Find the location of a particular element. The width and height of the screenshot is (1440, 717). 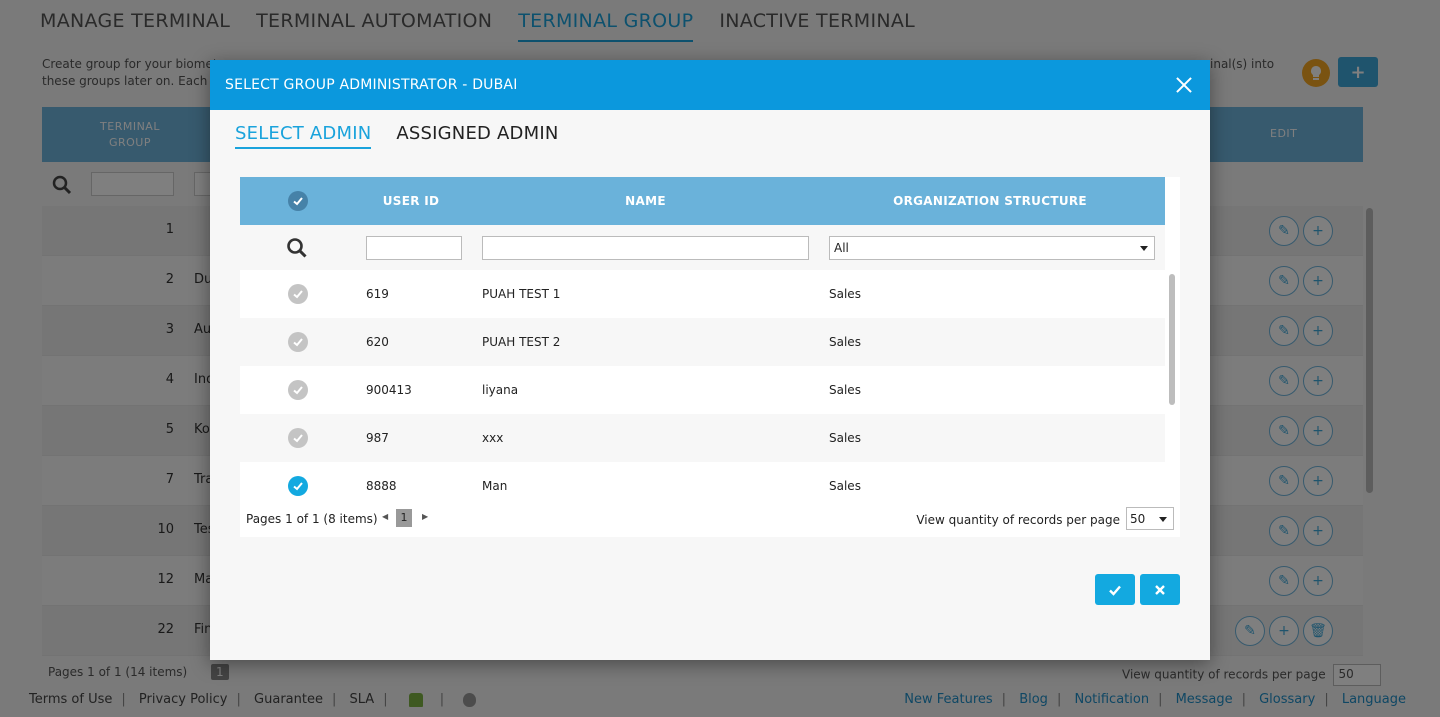

cell-name: PUAH TEST 2 is located at coordinates (521, 342).